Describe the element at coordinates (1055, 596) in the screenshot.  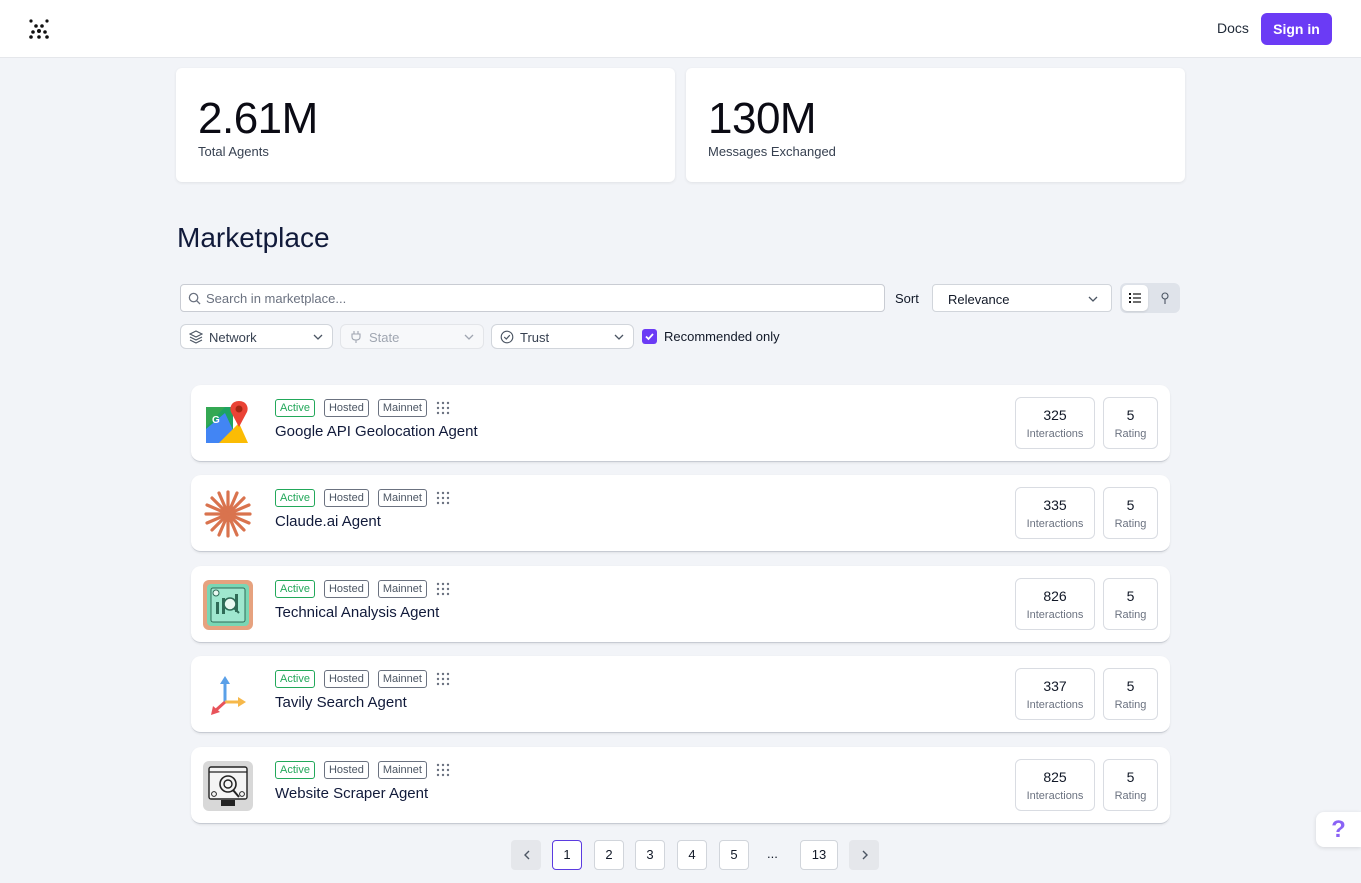
I see `interactions-count: 826` at that location.